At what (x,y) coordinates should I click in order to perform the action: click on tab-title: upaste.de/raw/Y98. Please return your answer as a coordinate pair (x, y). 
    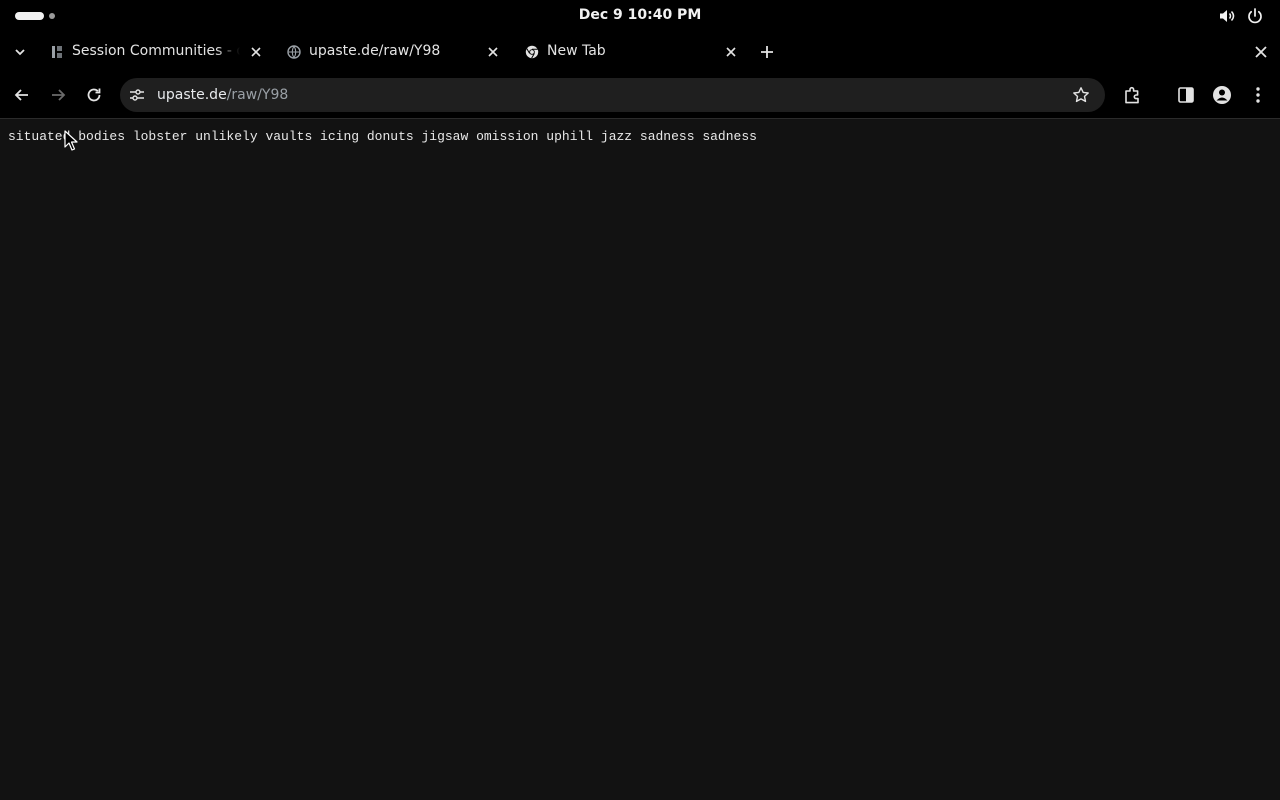
    Looking at the image, I should click on (375, 51).